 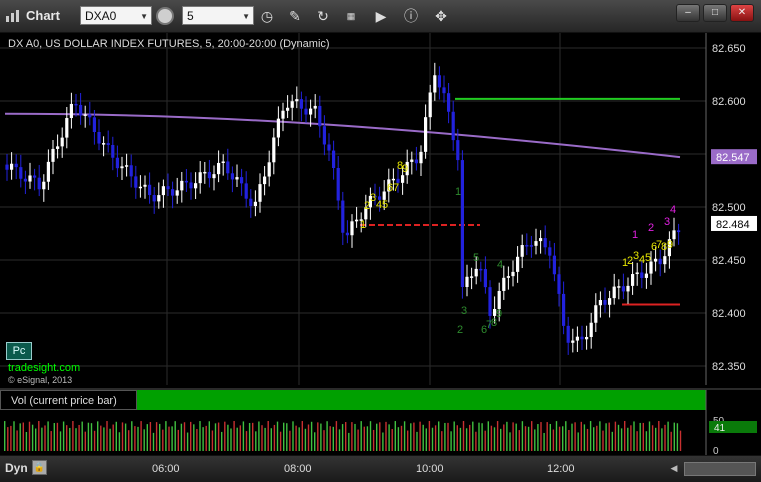 What do you see at coordinates (464, 311) in the screenshot?
I see `sequence-count: 3` at bounding box center [464, 311].